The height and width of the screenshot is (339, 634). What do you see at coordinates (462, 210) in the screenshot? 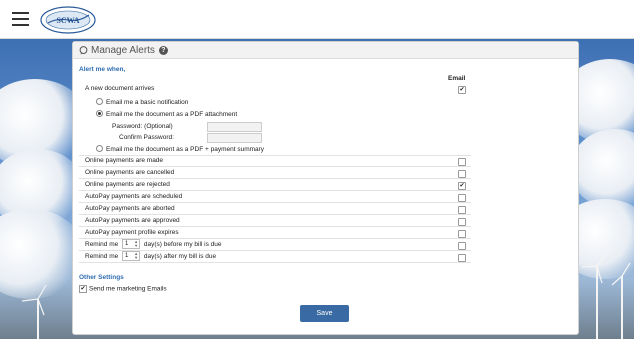
I see `checkbox-autopay-aborted` at bounding box center [462, 210].